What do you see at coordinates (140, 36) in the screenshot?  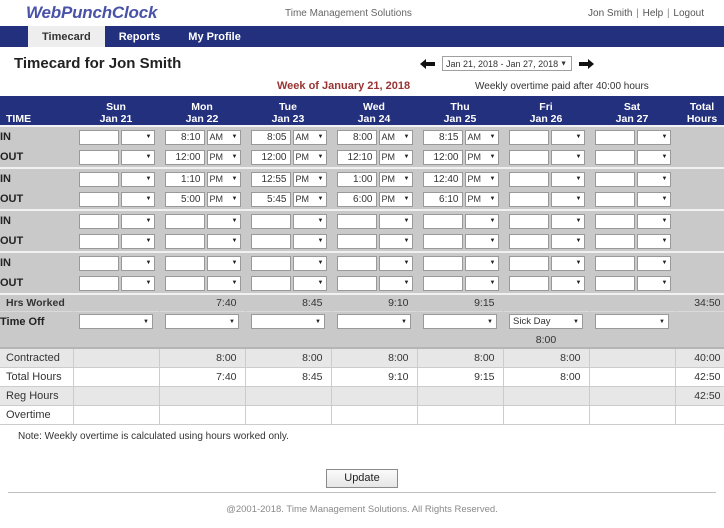 I see `tab-reports: Reports` at bounding box center [140, 36].